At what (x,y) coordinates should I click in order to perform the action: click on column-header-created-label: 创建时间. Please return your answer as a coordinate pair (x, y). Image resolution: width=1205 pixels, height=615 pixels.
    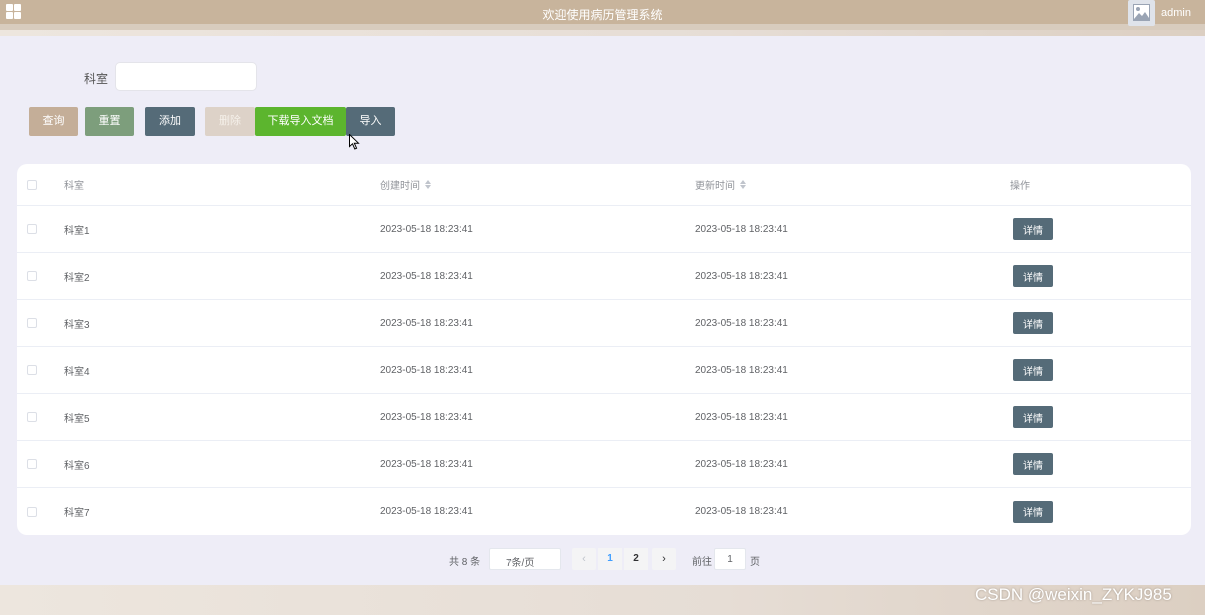
    Looking at the image, I should click on (400, 186).